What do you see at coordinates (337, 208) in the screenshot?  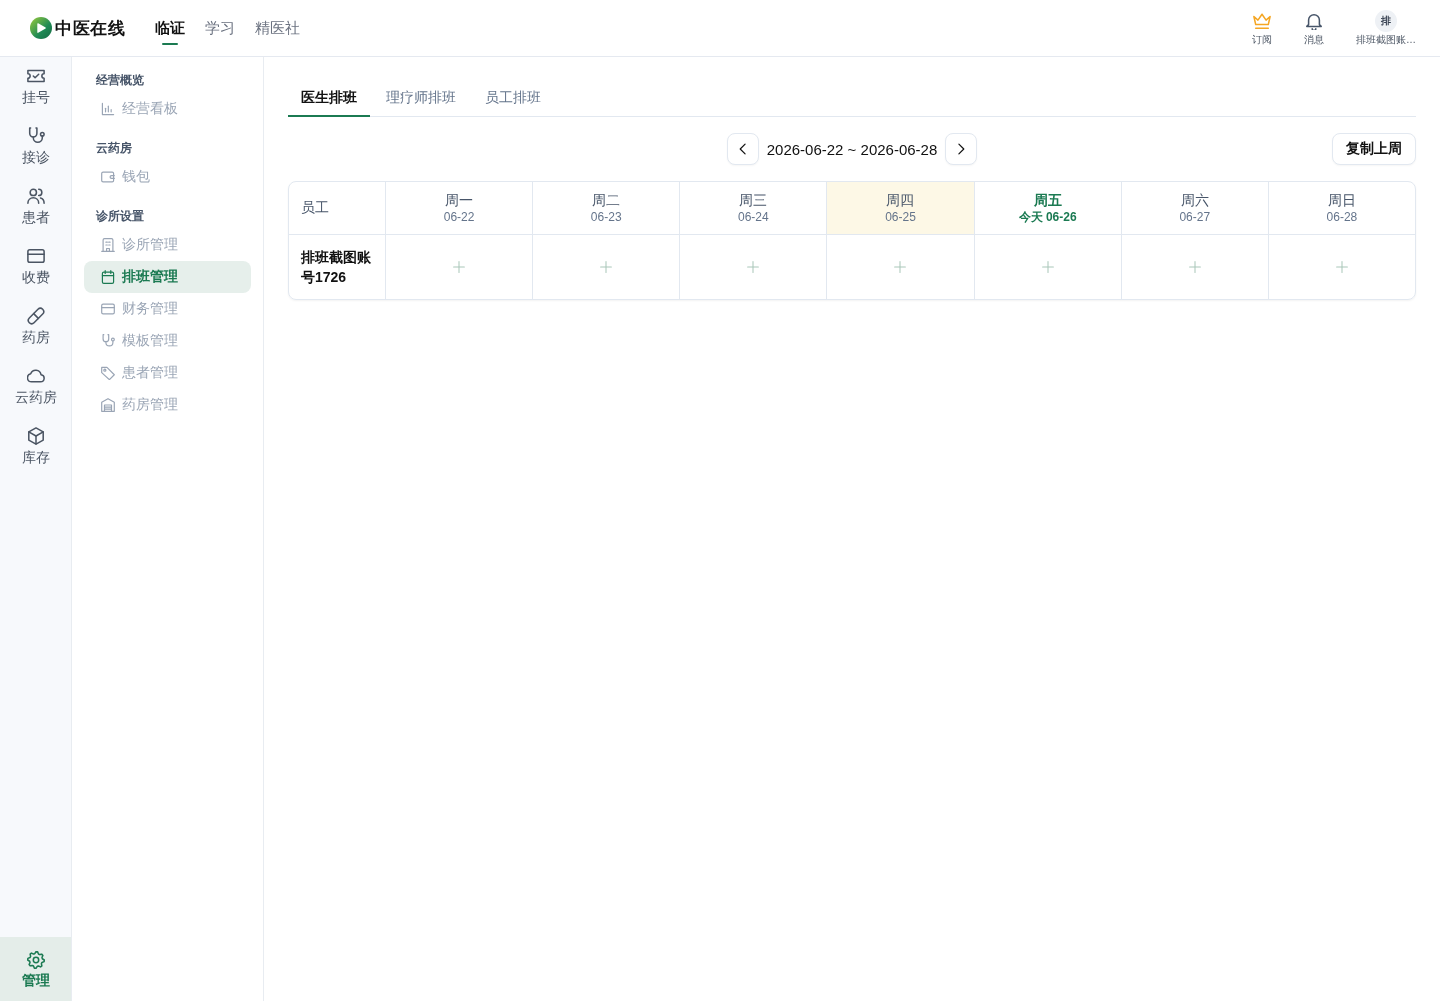 I see `column-header: 员工` at bounding box center [337, 208].